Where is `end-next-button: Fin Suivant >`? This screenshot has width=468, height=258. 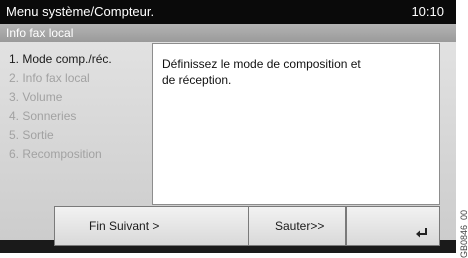 end-next-button: Fin Suivant > is located at coordinates (108, 226).